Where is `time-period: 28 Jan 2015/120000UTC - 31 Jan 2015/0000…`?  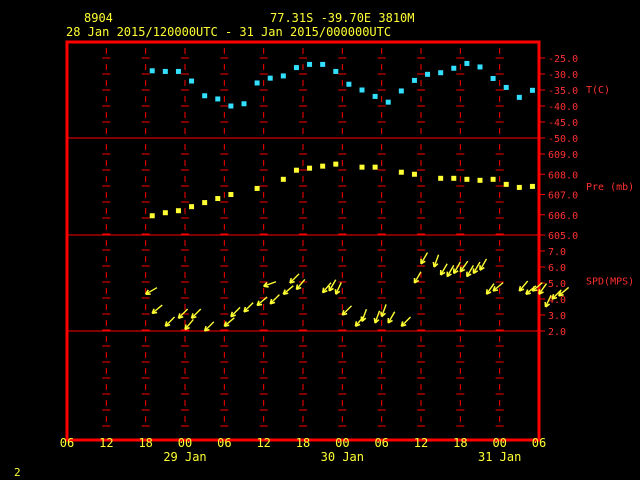 time-period: 28 Jan 2015/120000UTC - 31 Jan 2015/0000… is located at coordinates (228, 32).